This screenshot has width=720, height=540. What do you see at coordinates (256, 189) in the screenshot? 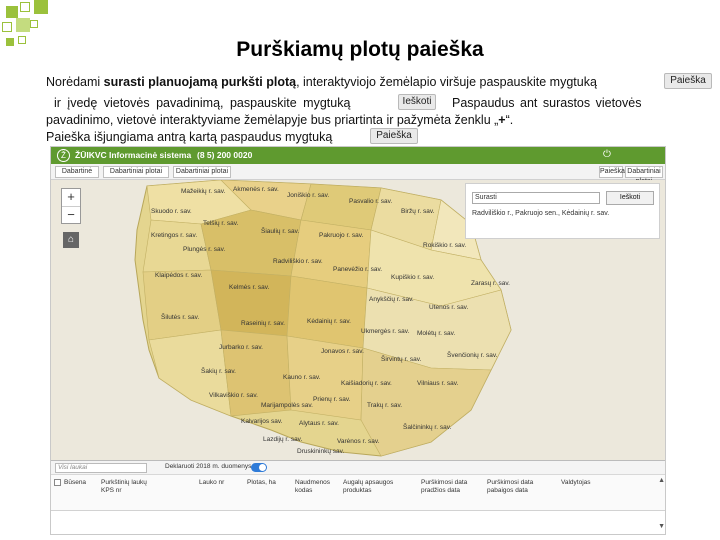
I see `region-label: Akmenės r. sav.` at bounding box center [256, 189].